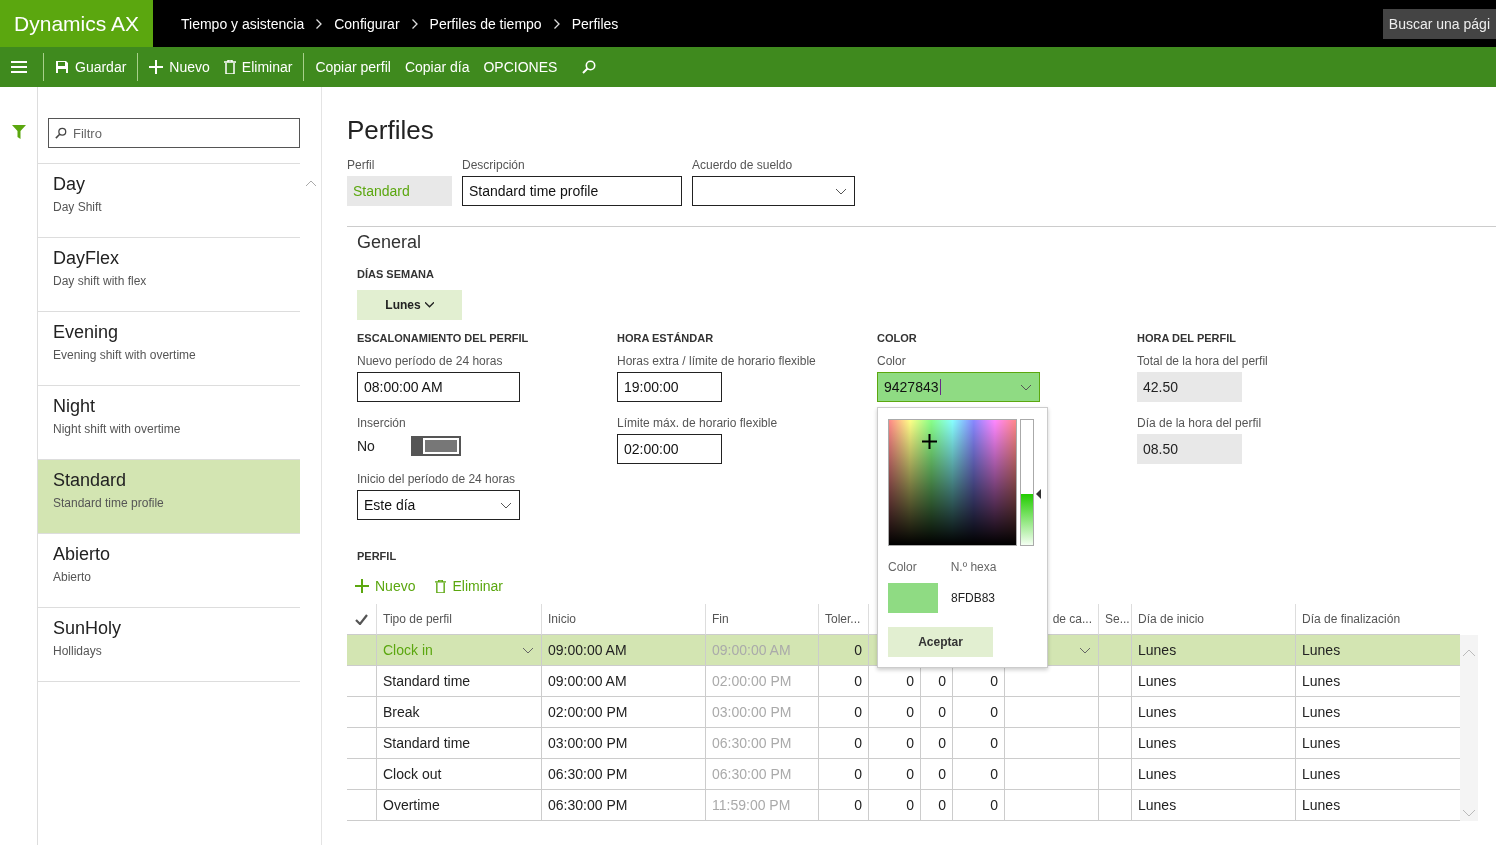  I want to click on select-all-checkmark-icon, so click(361, 619).